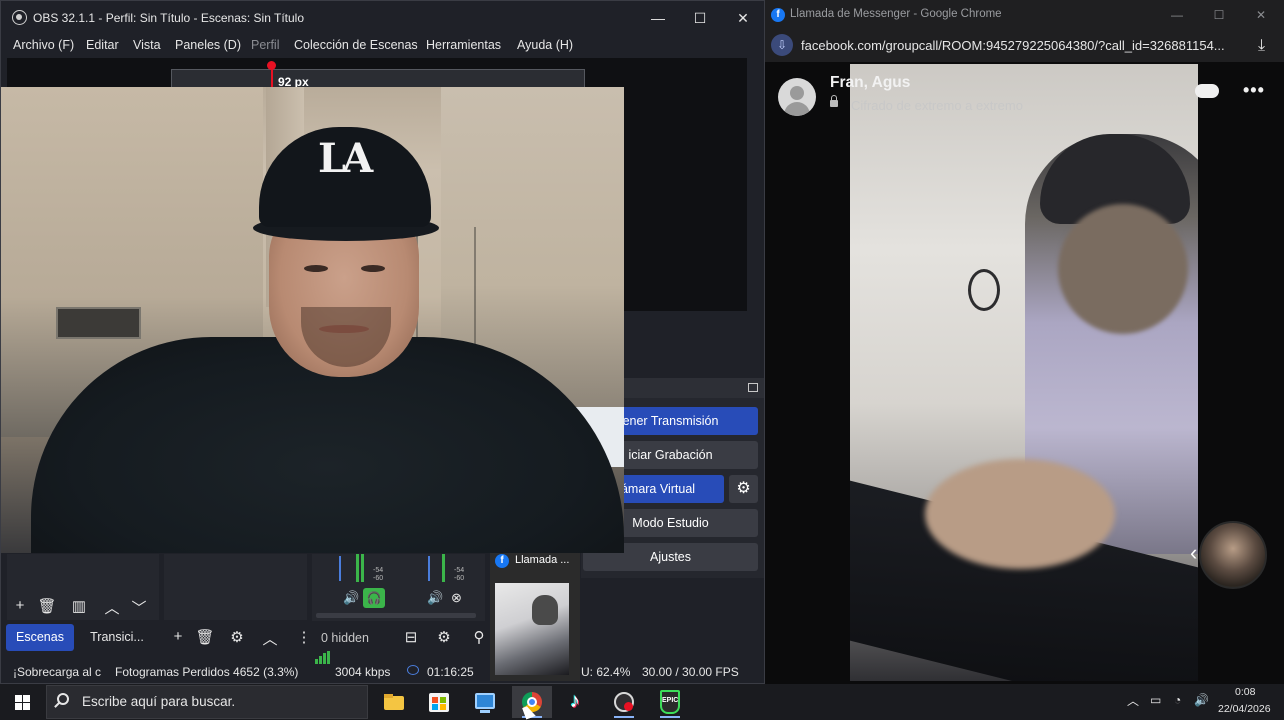 This screenshot has width=1284, height=720. Describe the element at coordinates (984, 290) in the screenshot. I see `wall-ring` at that location.